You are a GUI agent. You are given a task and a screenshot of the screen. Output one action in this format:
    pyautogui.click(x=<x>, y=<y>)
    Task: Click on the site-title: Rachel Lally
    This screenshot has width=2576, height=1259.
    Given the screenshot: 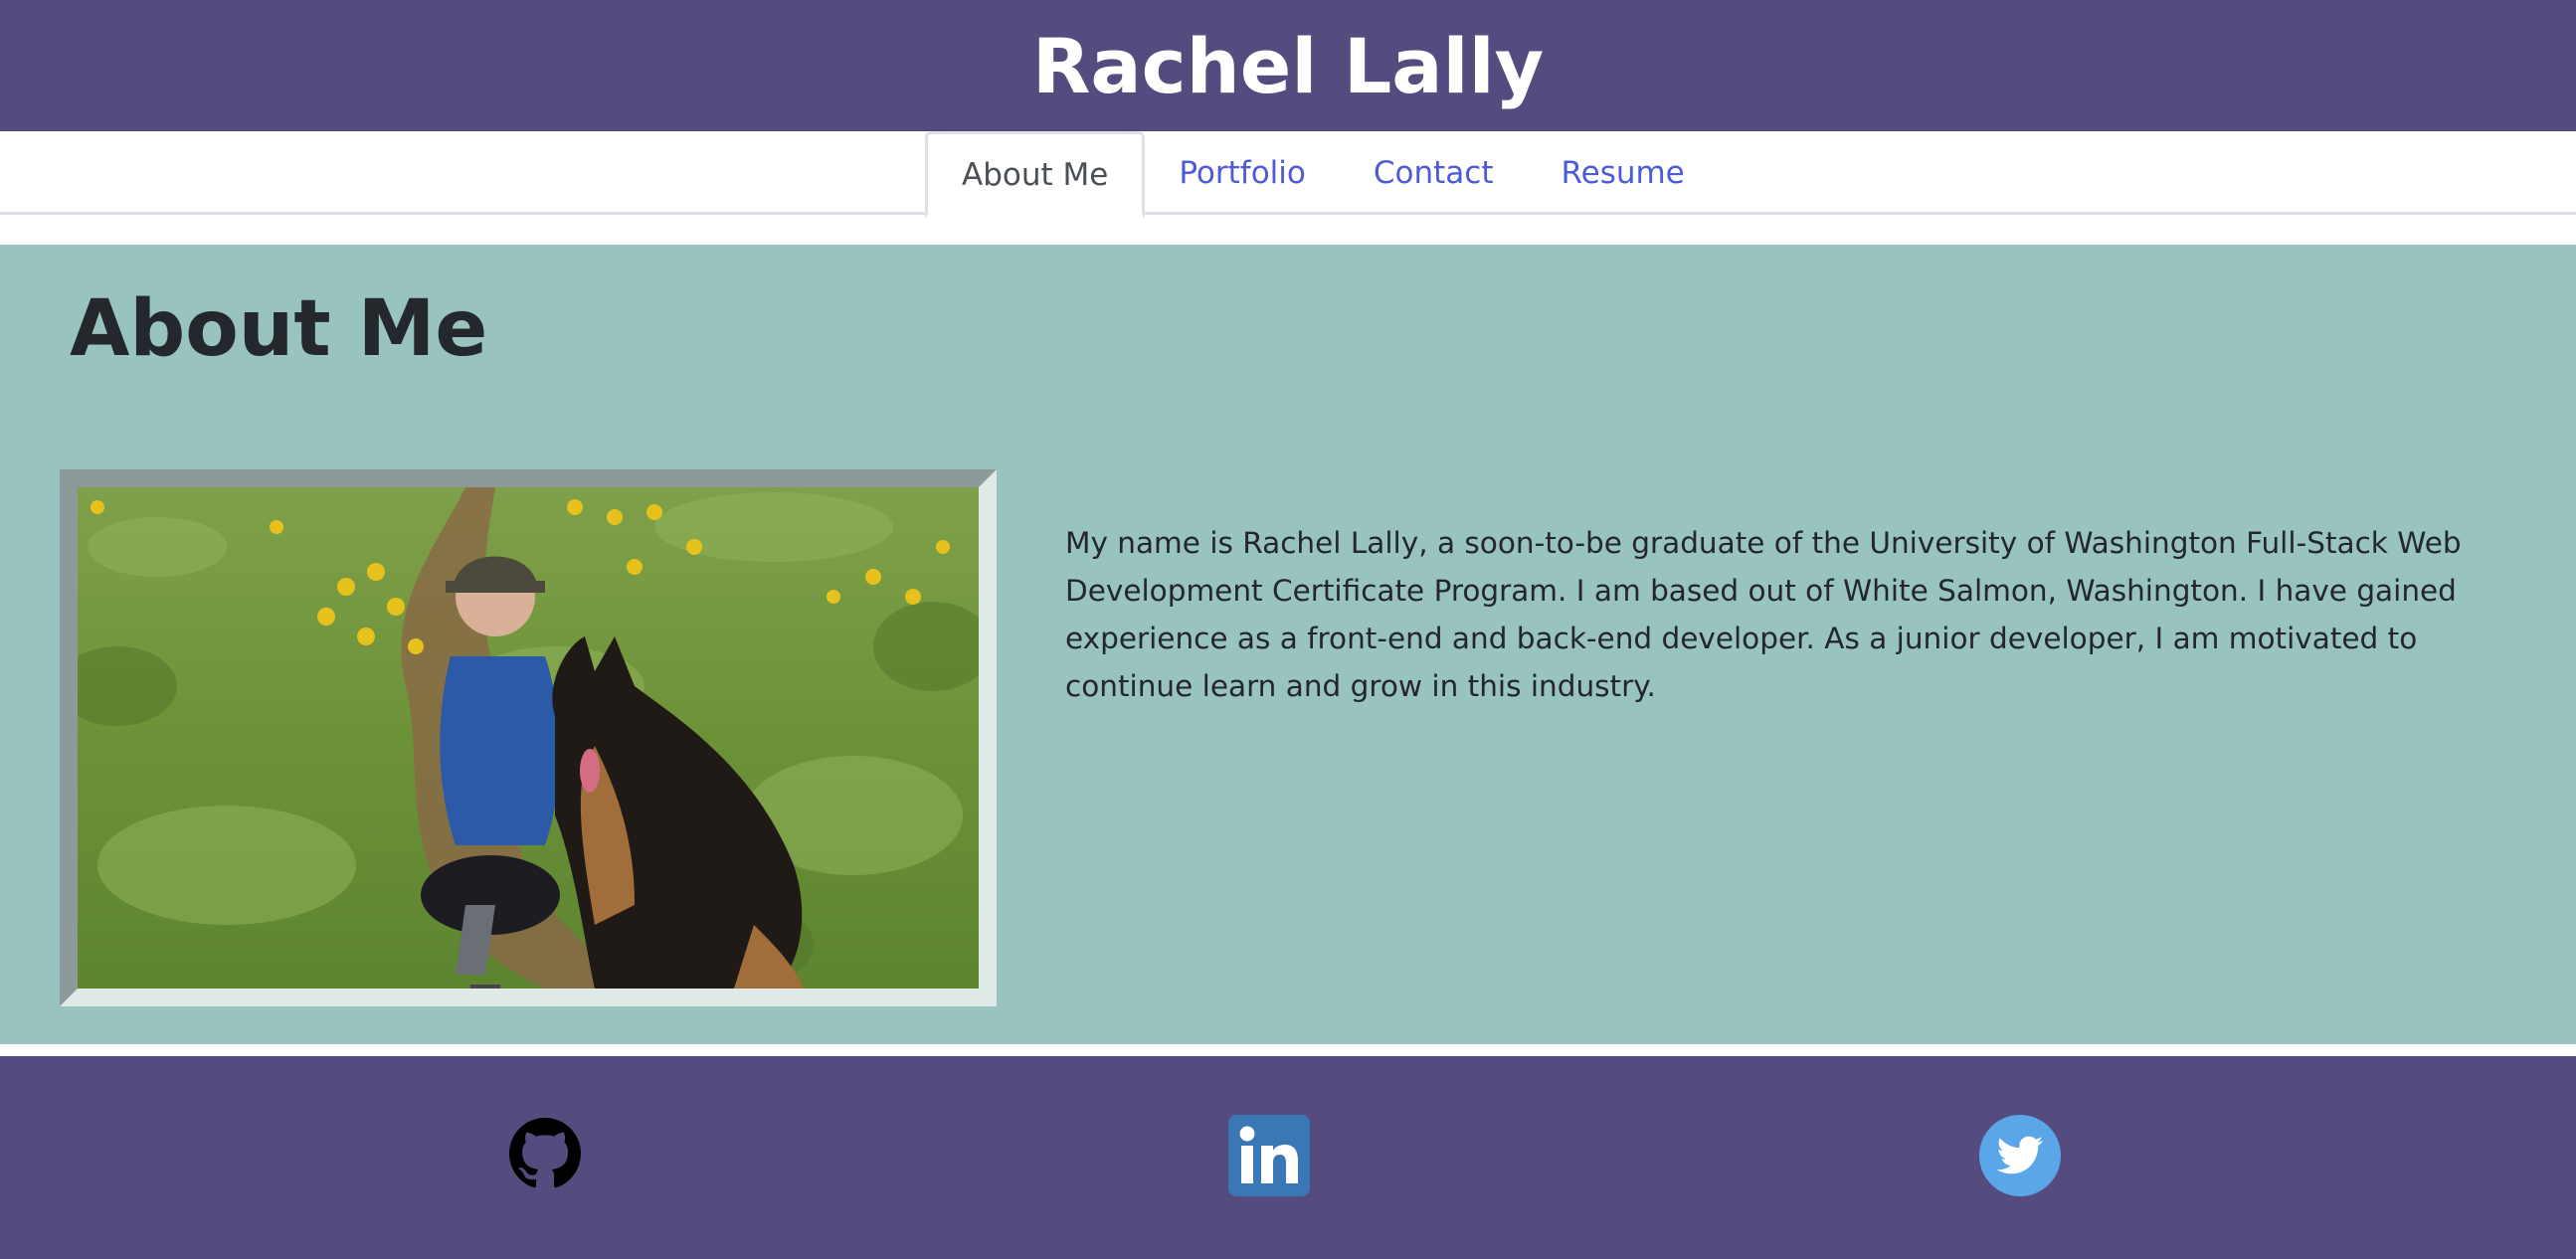 What is the action you would take?
    pyautogui.click(x=1288, y=66)
    